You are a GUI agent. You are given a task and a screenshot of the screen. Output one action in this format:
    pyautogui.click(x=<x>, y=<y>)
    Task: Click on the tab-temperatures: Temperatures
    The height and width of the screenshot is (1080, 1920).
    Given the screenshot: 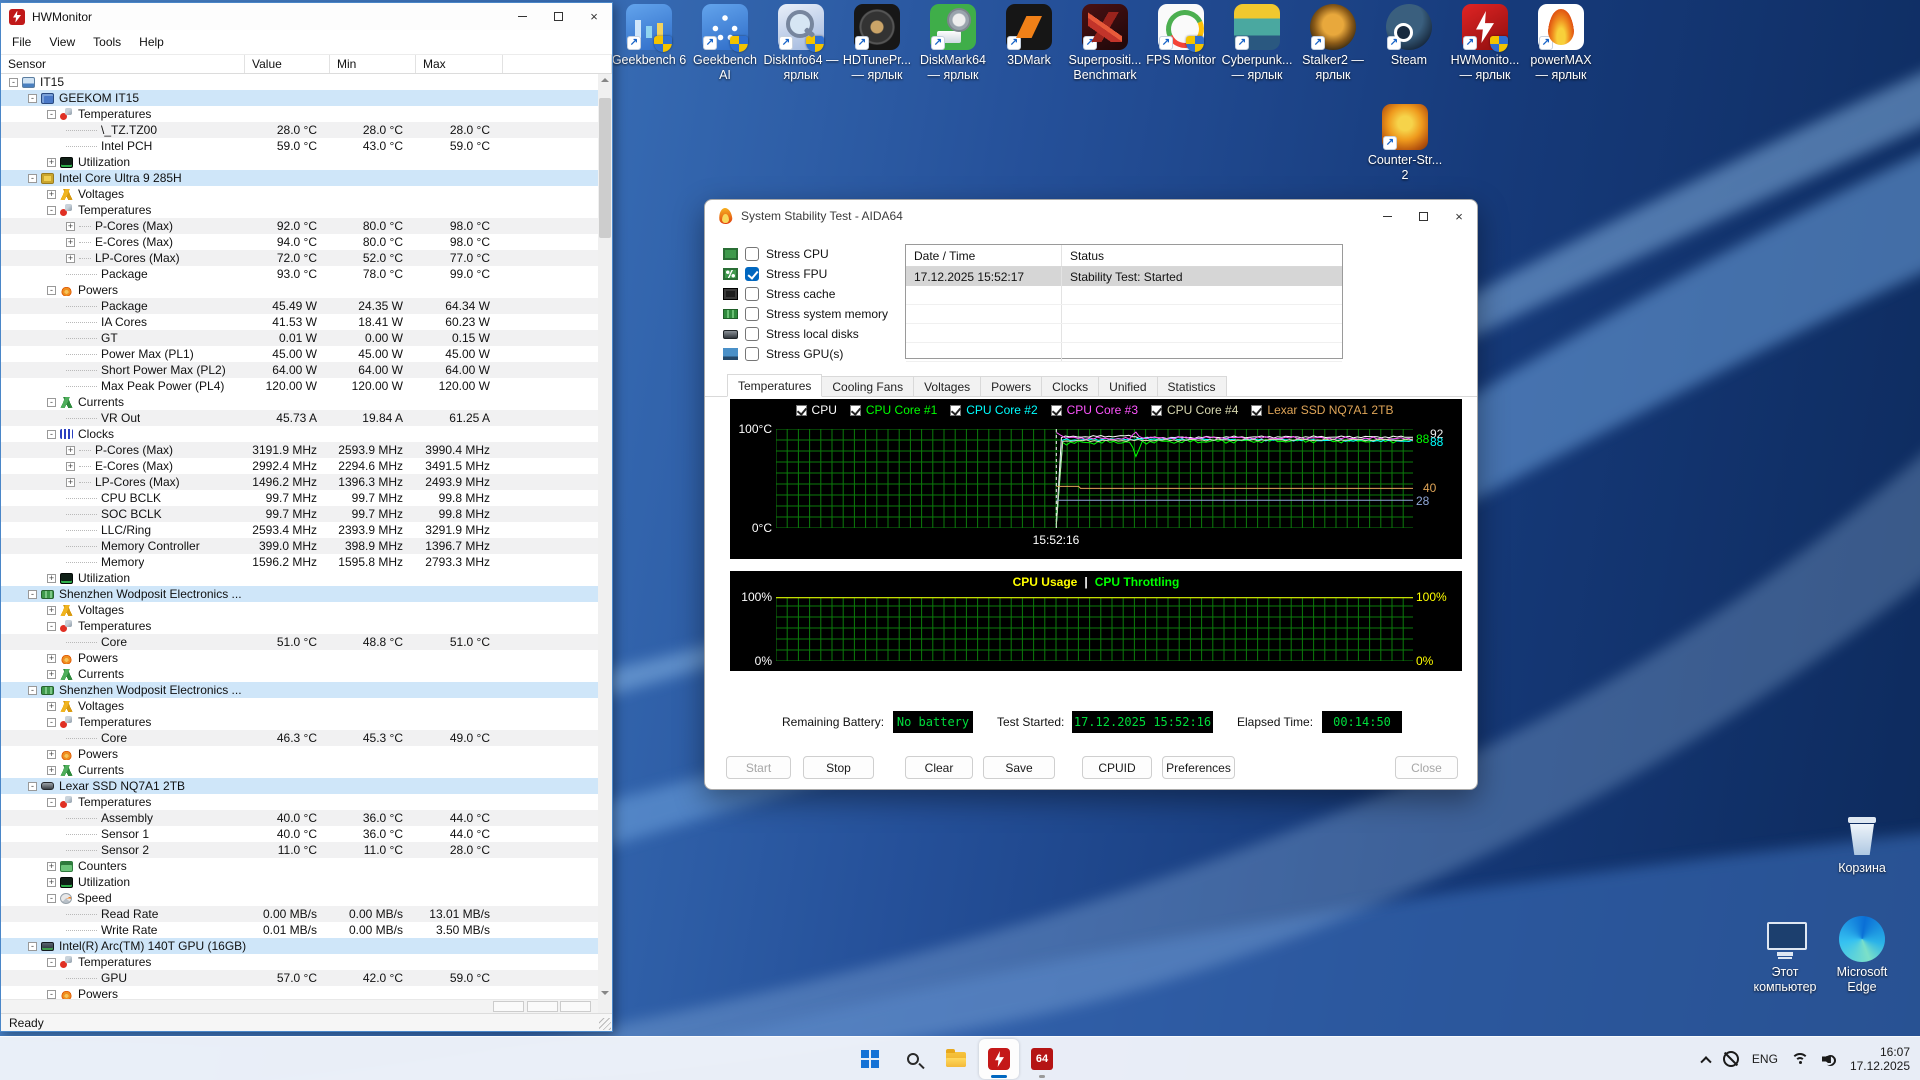 What is the action you would take?
    pyautogui.click(x=775, y=385)
    